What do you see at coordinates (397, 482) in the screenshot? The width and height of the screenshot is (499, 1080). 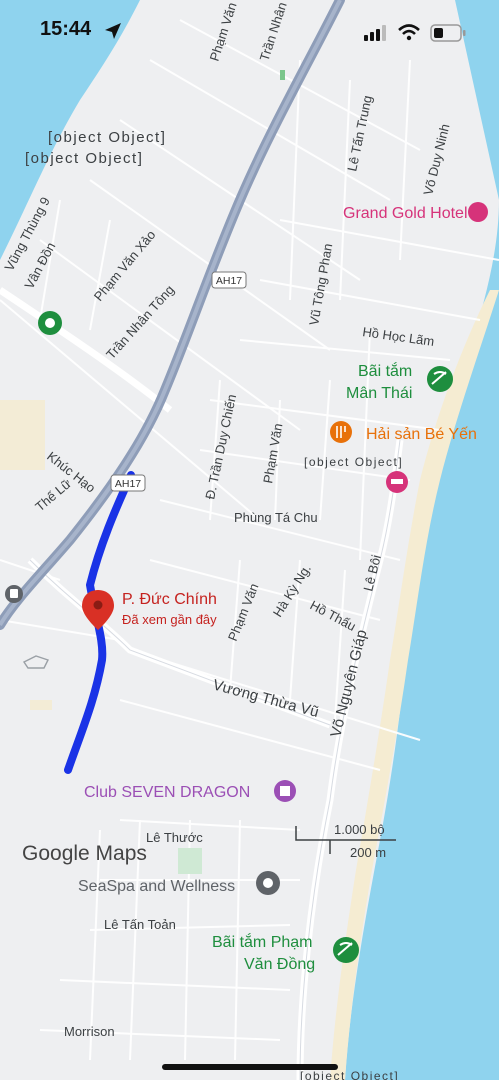 I see `poi-hotel-pink` at bounding box center [397, 482].